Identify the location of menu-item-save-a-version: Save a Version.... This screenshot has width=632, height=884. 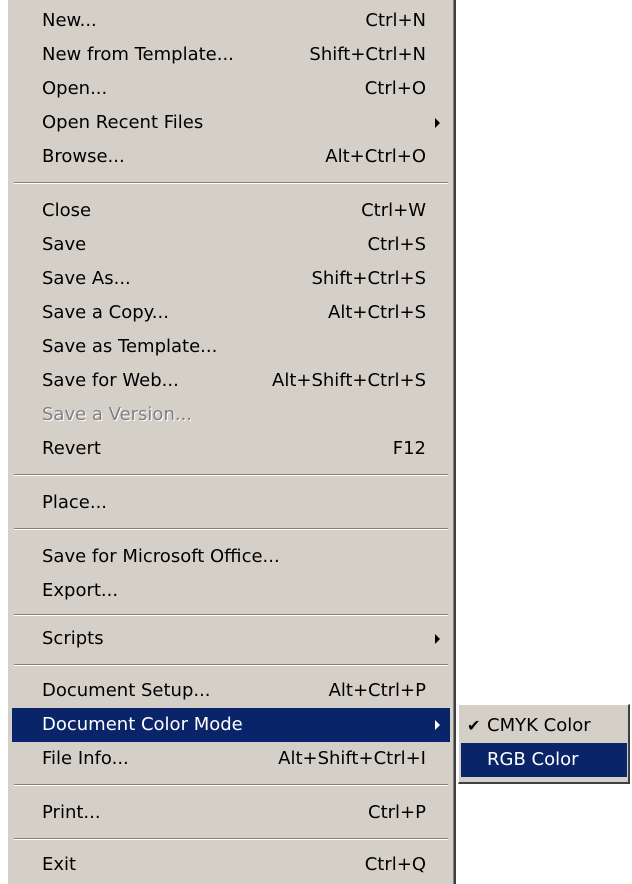
(231, 415).